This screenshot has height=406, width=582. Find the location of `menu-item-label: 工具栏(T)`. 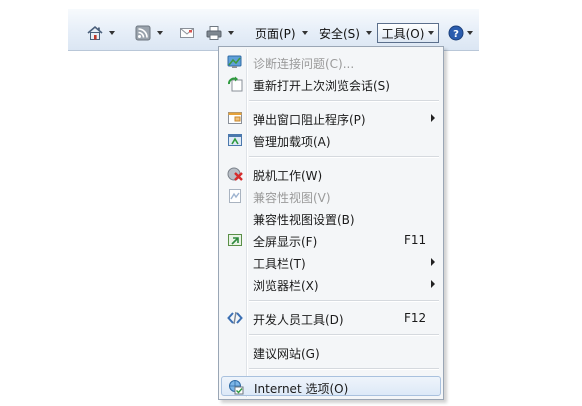

menu-item-label: 工具栏(T) is located at coordinates (279, 264).